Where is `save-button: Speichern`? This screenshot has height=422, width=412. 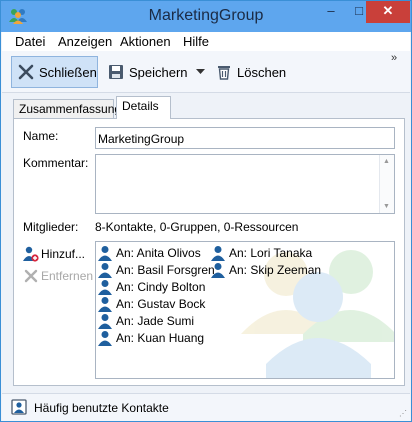 save-button: Speichern is located at coordinates (148, 72).